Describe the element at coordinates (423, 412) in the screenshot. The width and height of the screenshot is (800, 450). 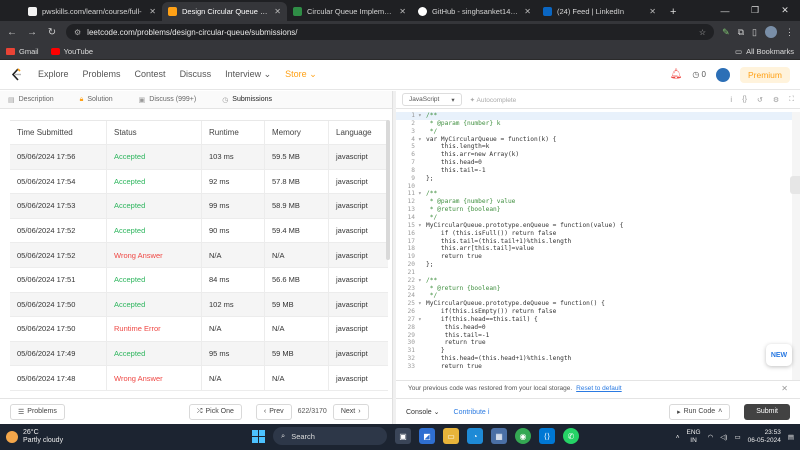
I see `console-toggle: Console ⌄` at that location.